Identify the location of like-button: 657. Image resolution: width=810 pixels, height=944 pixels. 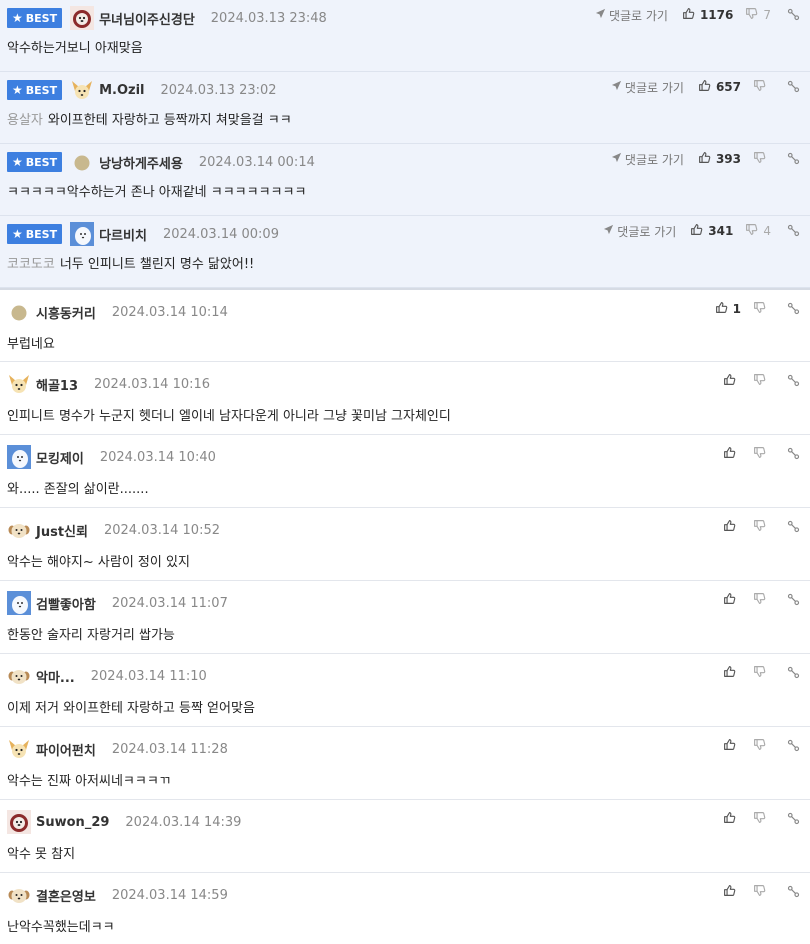
(719, 87).